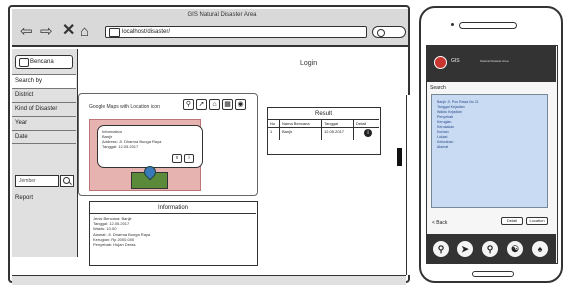  I want to click on popup-line: Tanggal: 12.05.2017, so click(120, 146).